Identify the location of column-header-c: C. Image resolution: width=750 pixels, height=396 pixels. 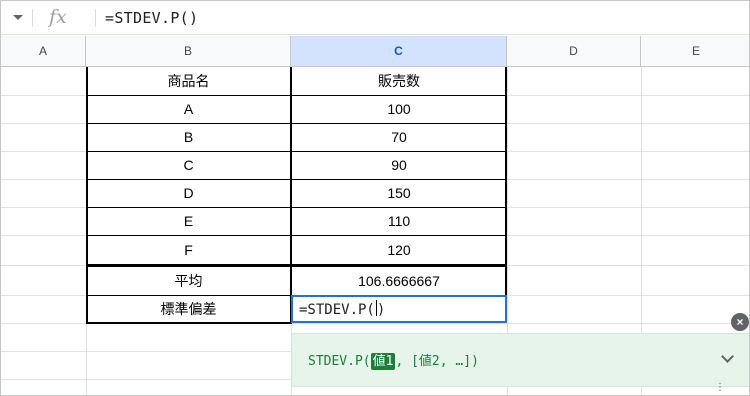
(399, 51).